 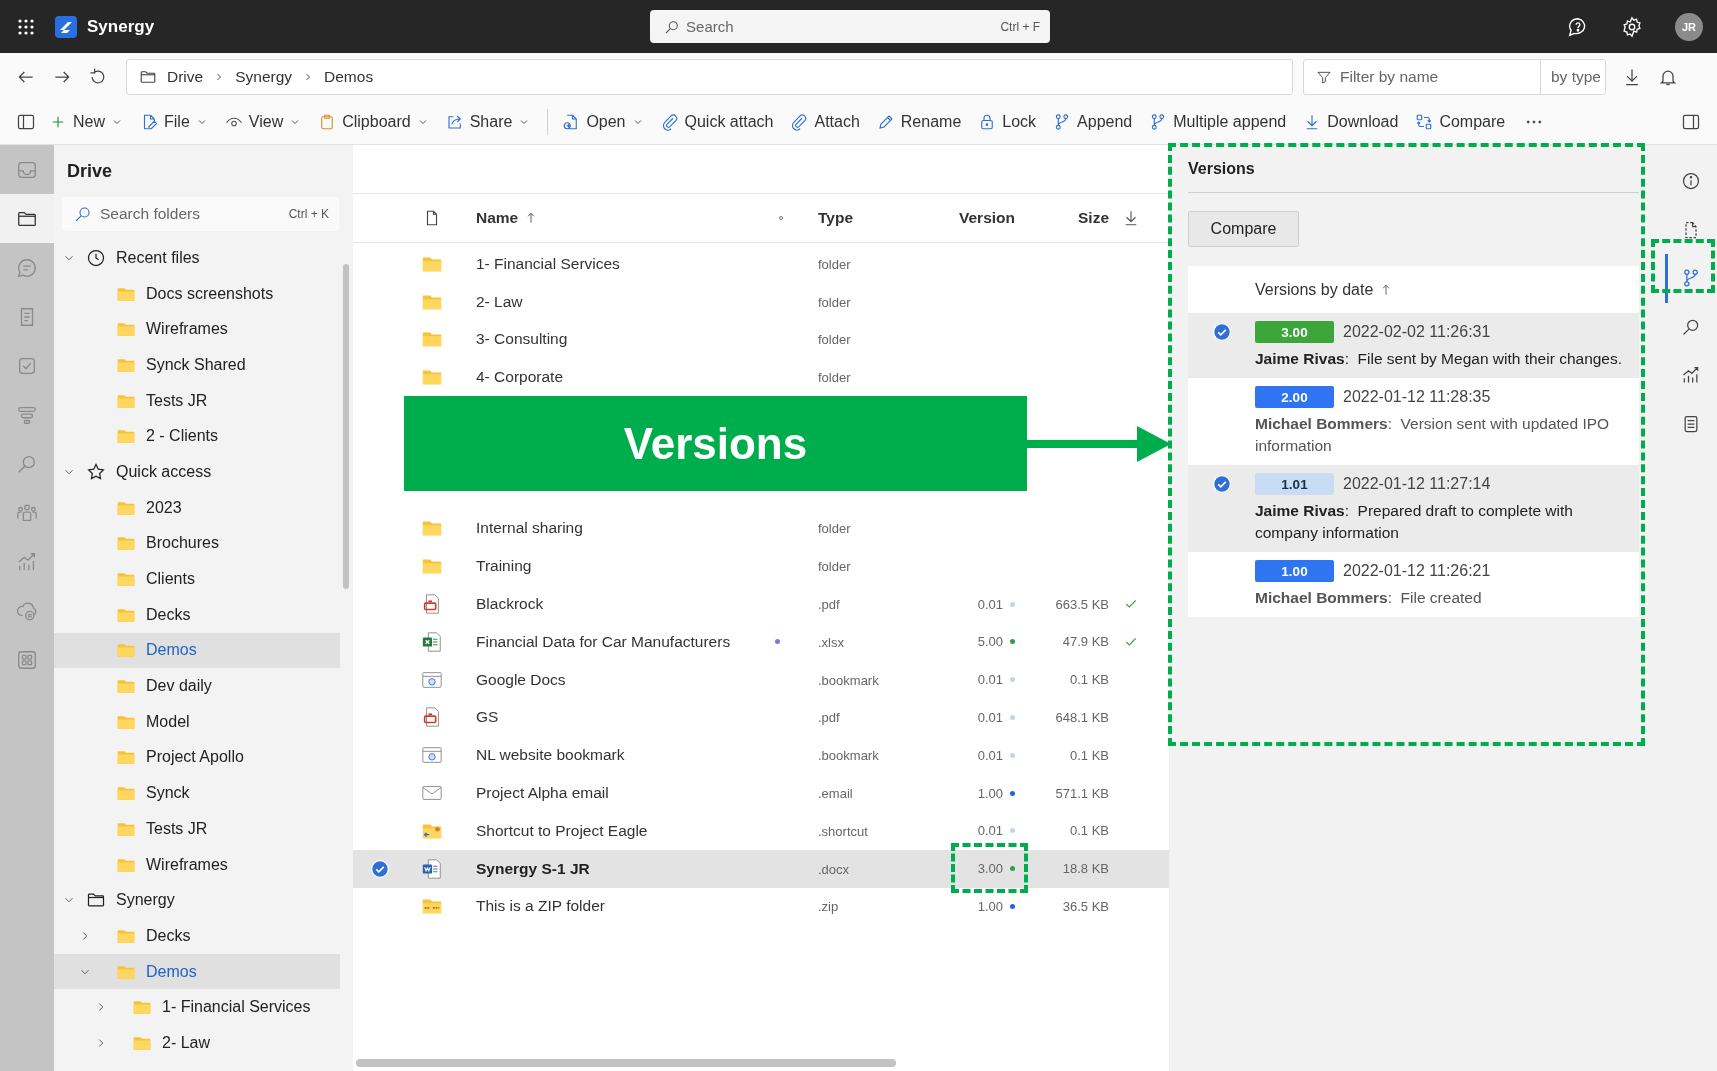 I want to click on file-row: This is a ZIP folder .zip 1.00 36.5 KB, so click(x=761, y=906).